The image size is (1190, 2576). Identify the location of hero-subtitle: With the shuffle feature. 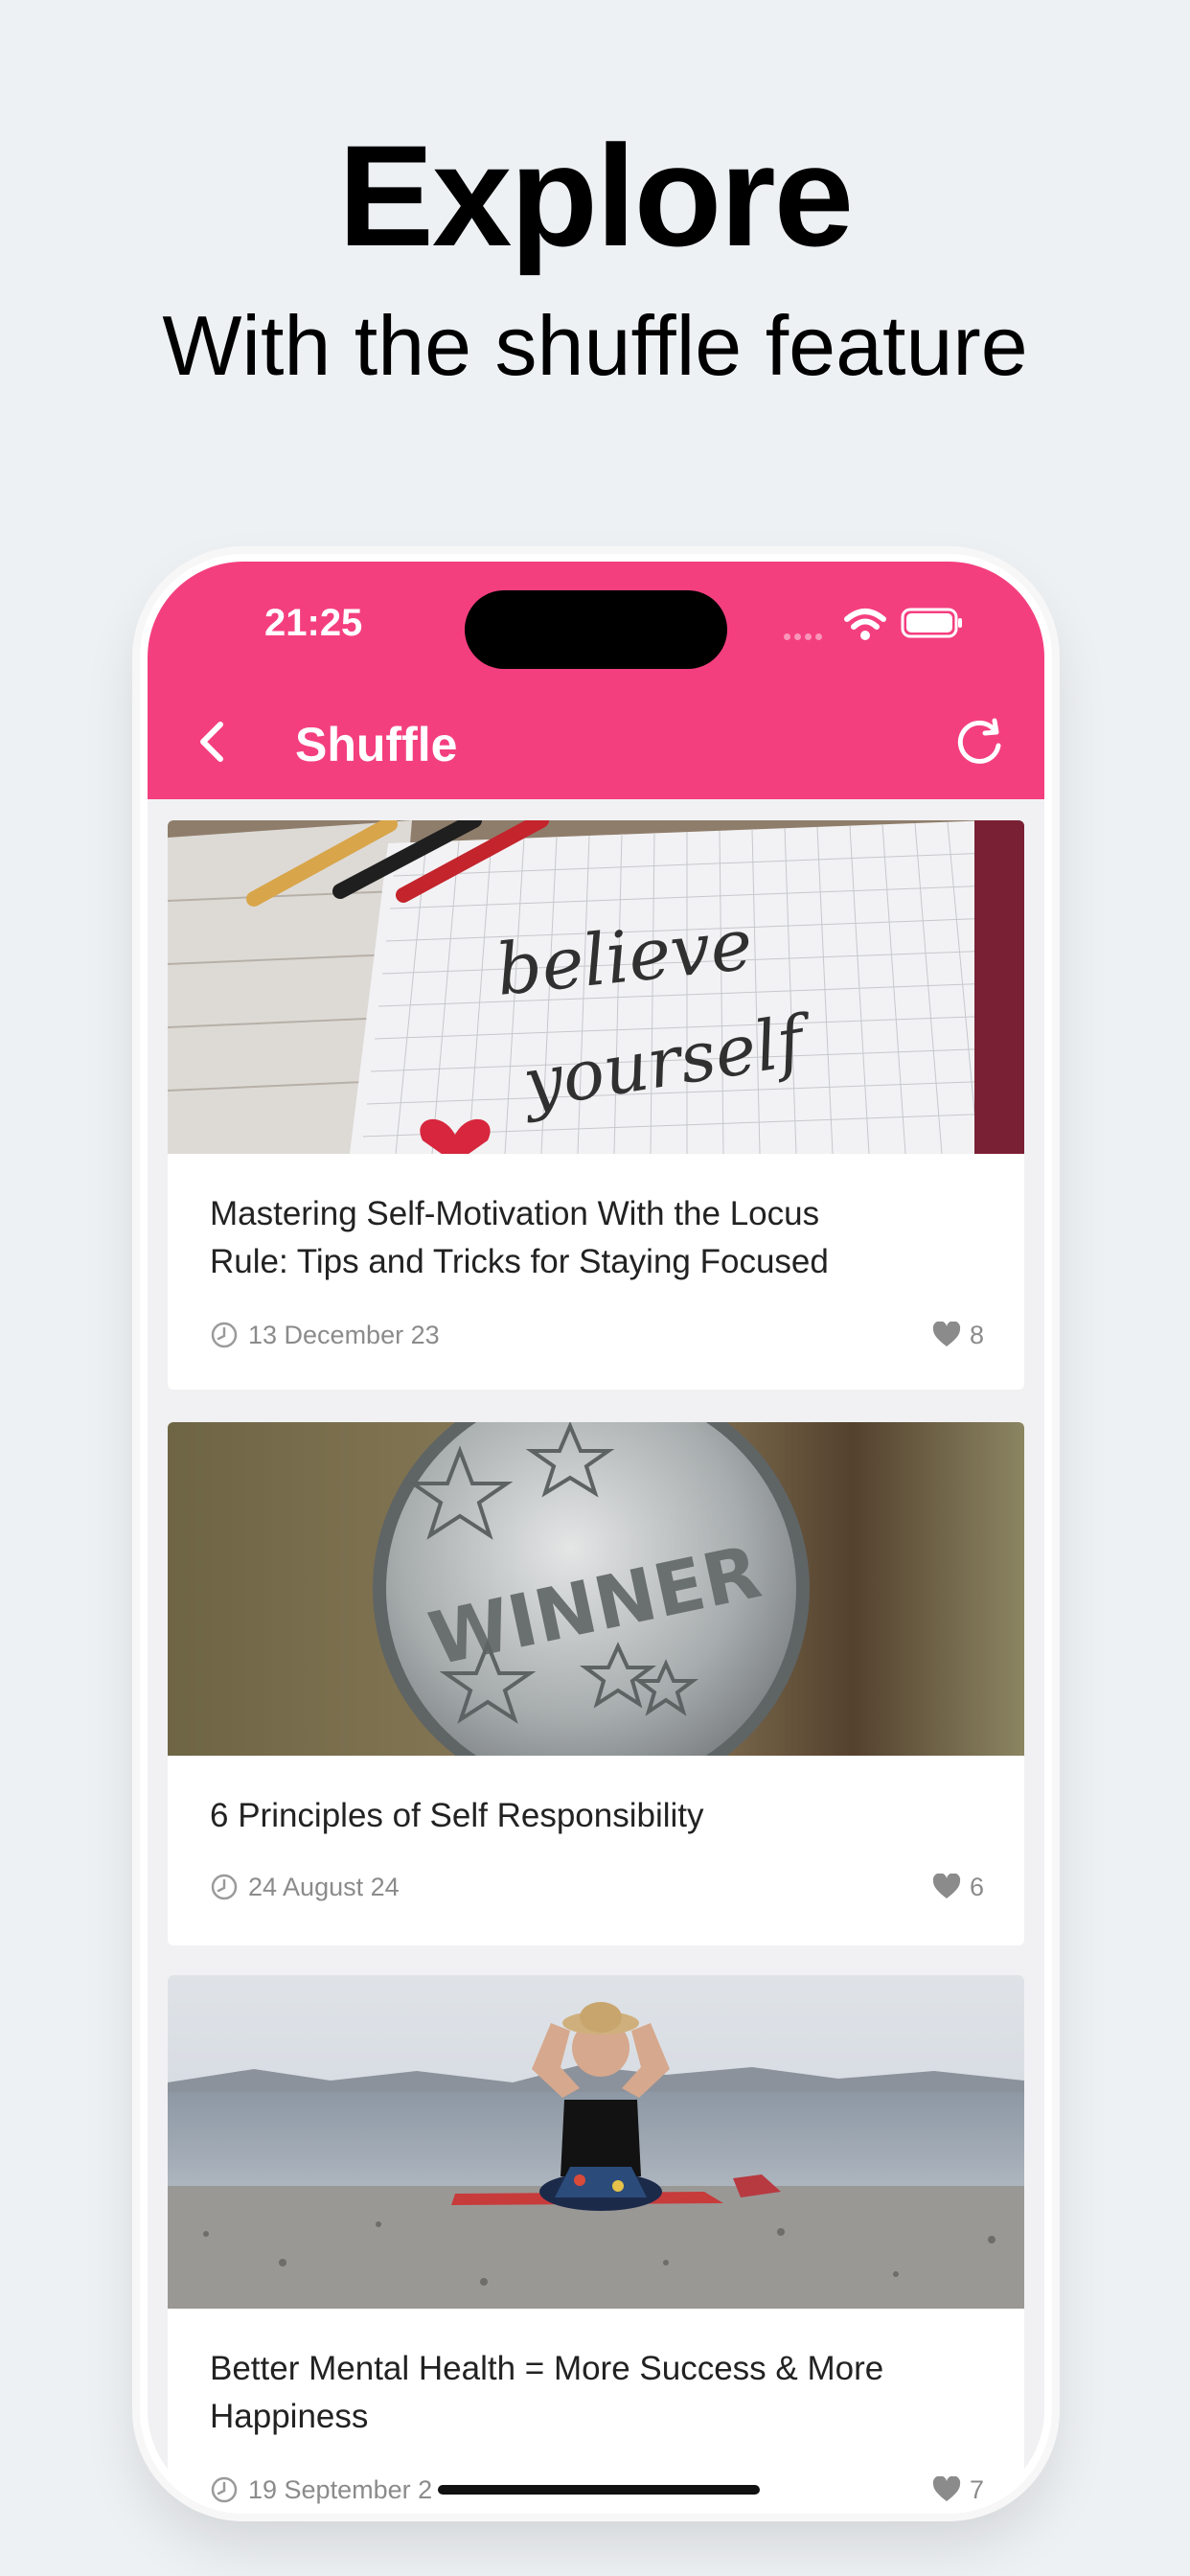
(595, 345).